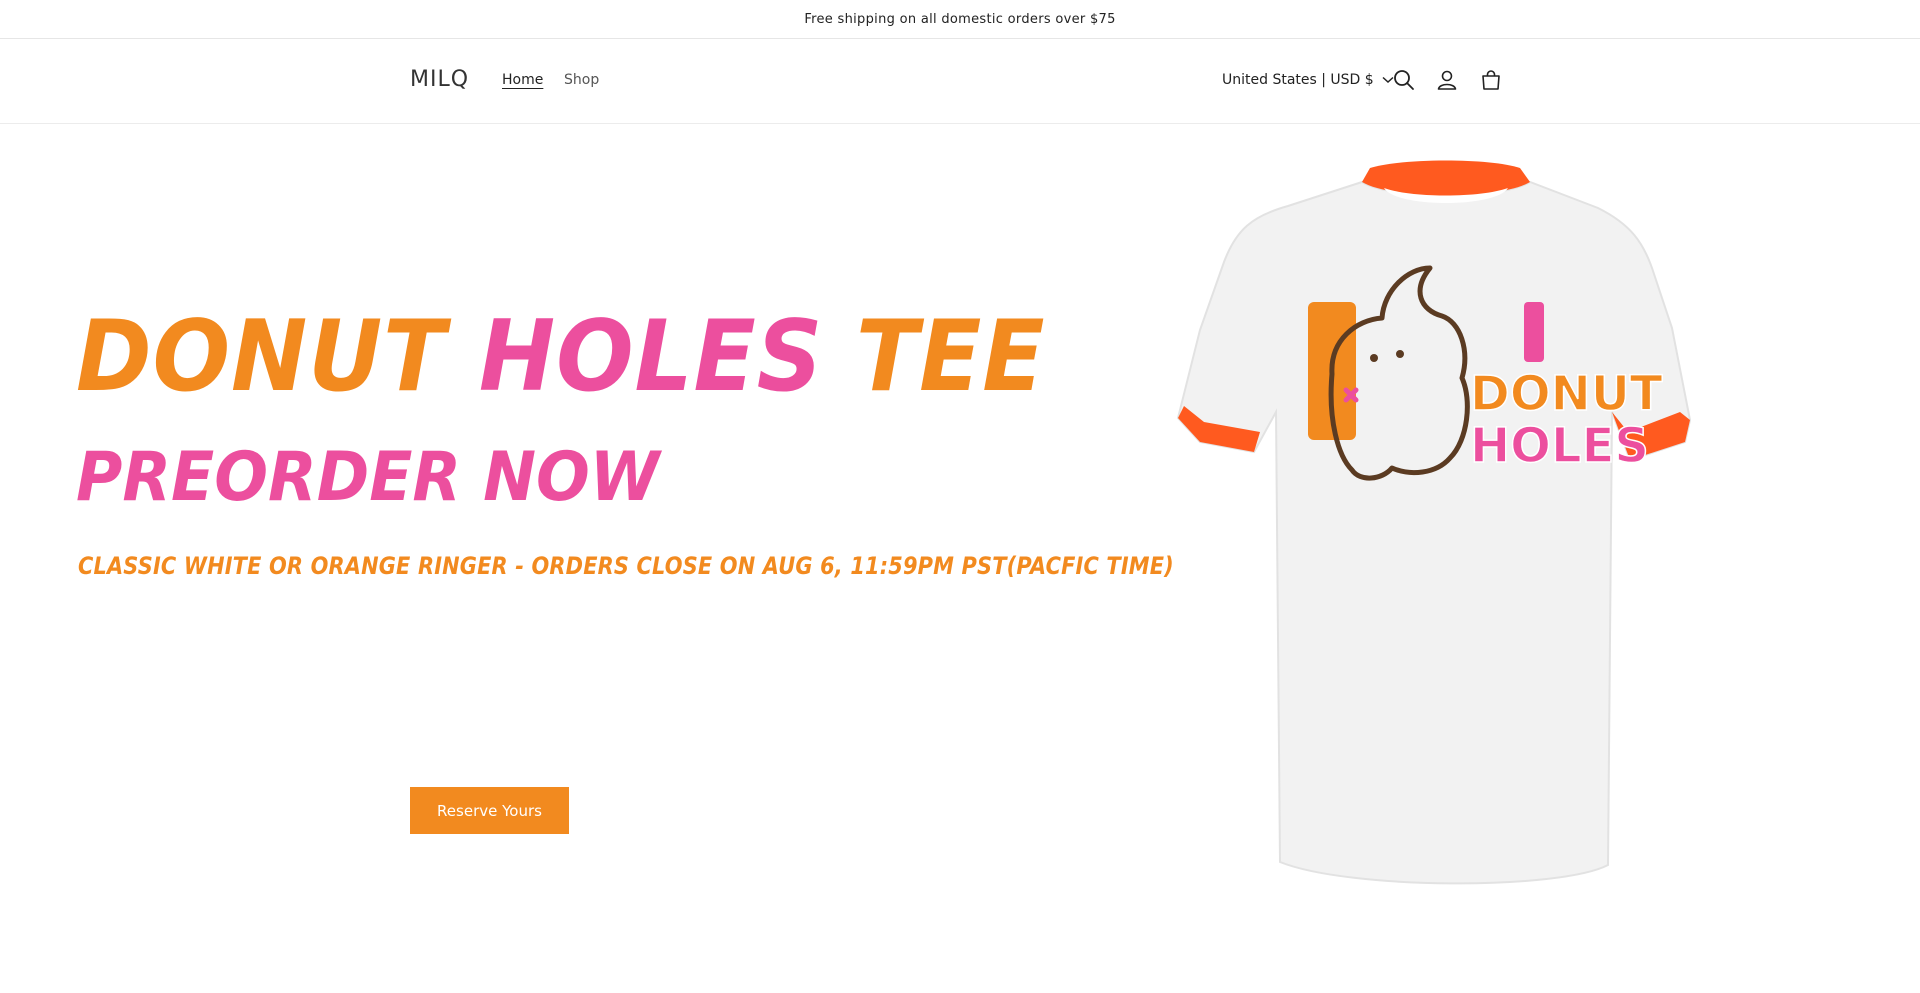  I want to click on search-button, so click(1404, 80).